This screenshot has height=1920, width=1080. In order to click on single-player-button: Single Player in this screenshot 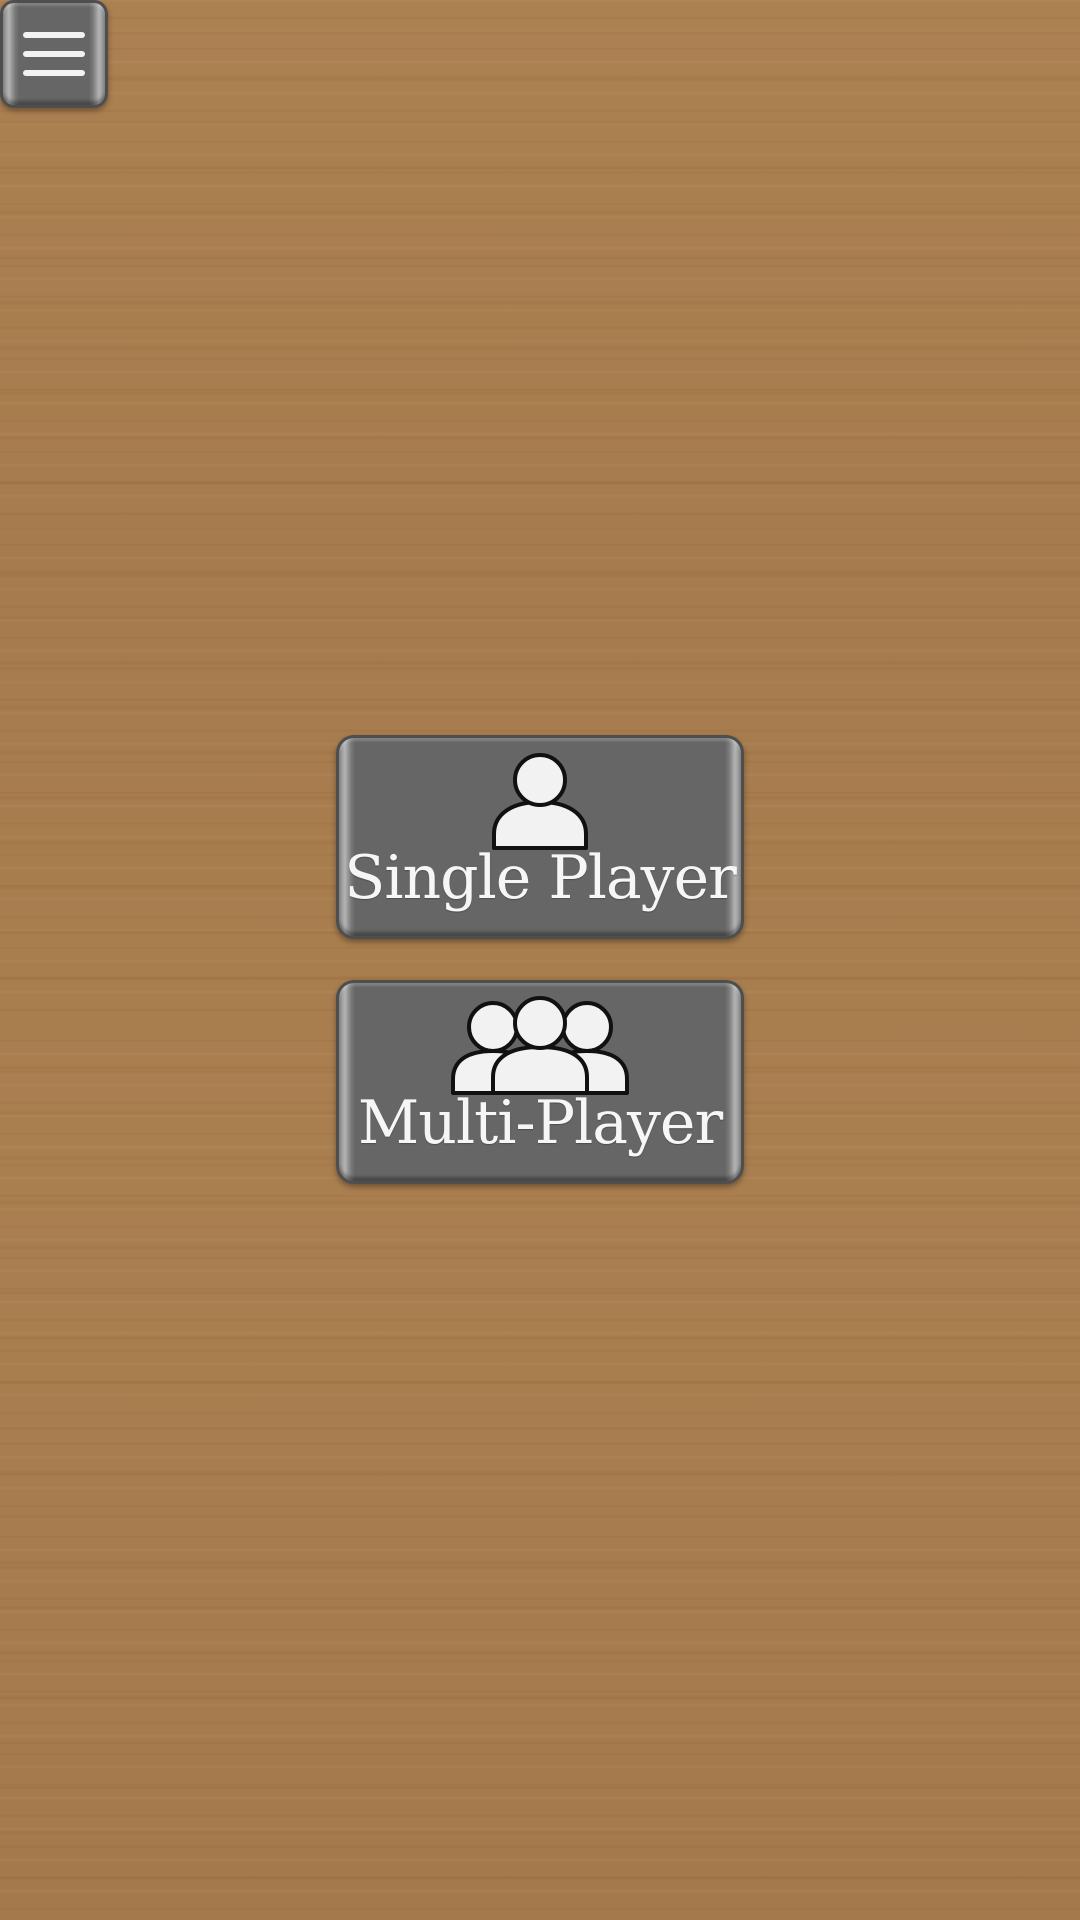, I will do `click(540, 837)`.